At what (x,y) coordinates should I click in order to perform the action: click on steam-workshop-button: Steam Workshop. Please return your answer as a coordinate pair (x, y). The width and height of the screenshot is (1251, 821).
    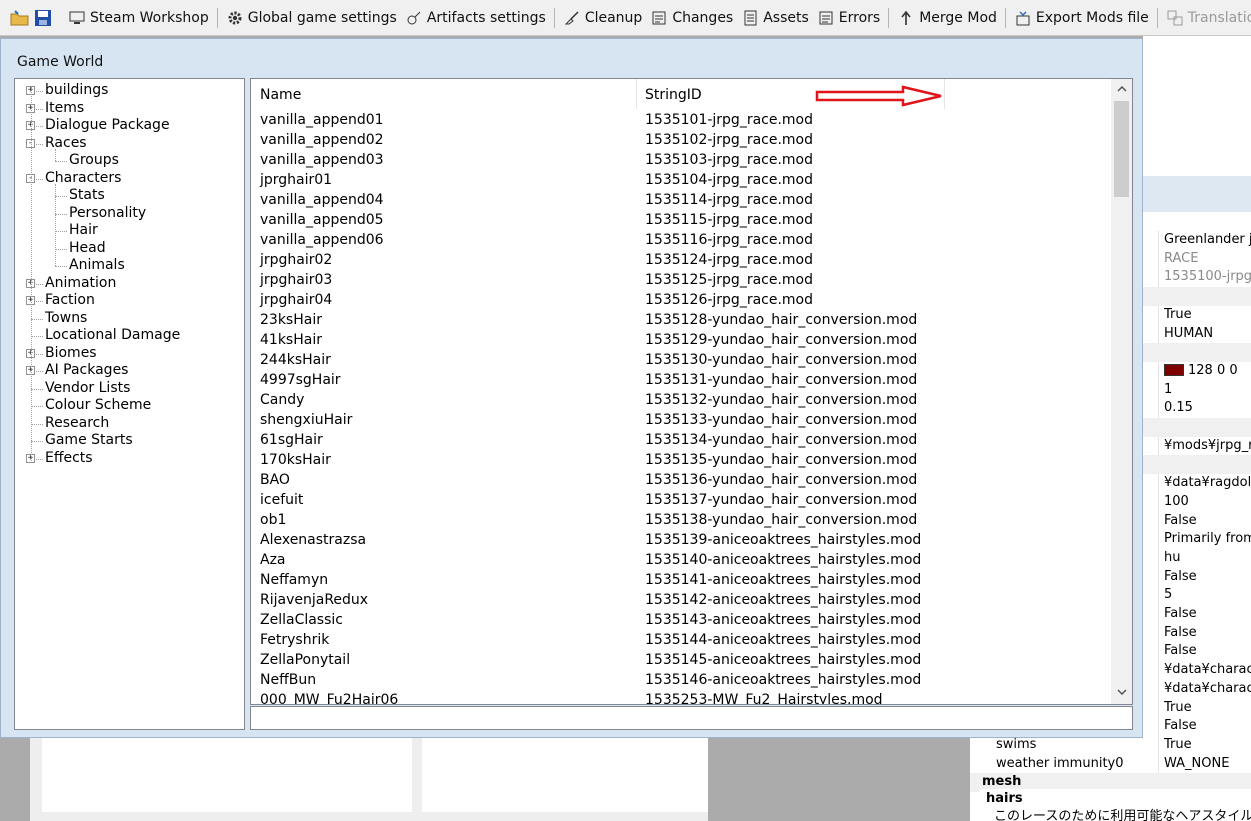
    Looking at the image, I should click on (138, 18).